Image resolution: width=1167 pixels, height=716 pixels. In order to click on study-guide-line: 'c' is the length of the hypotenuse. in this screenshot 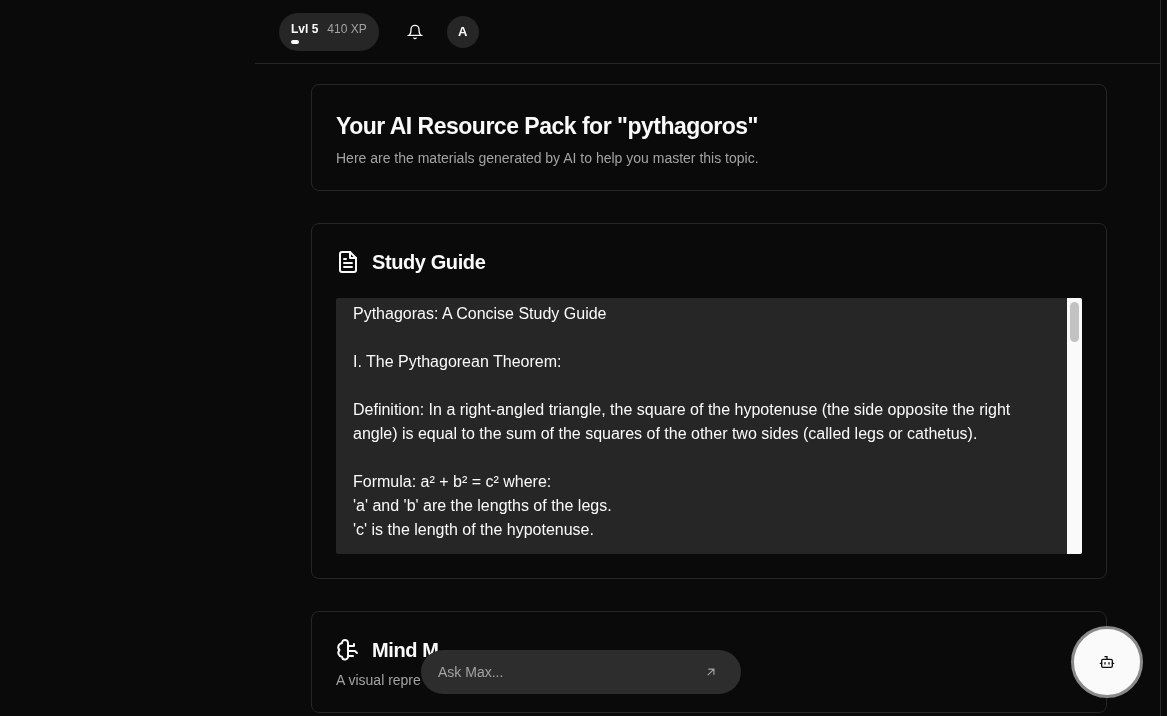, I will do `click(473, 529)`.